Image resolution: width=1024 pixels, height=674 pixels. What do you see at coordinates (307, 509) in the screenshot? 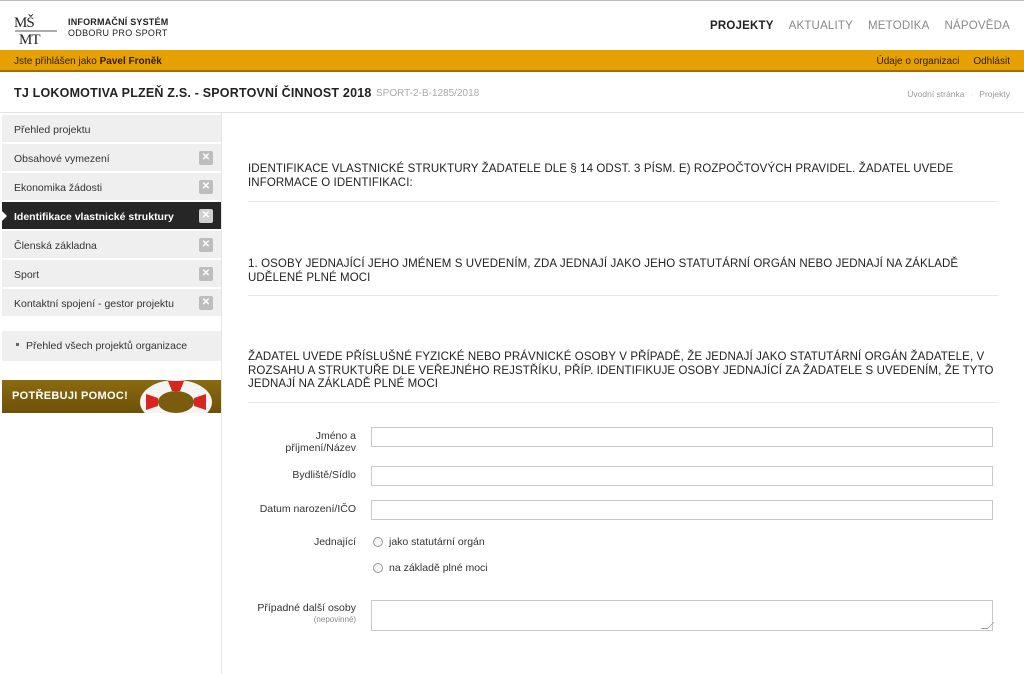
I see `id-label: Datum narození/IČO` at bounding box center [307, 509].